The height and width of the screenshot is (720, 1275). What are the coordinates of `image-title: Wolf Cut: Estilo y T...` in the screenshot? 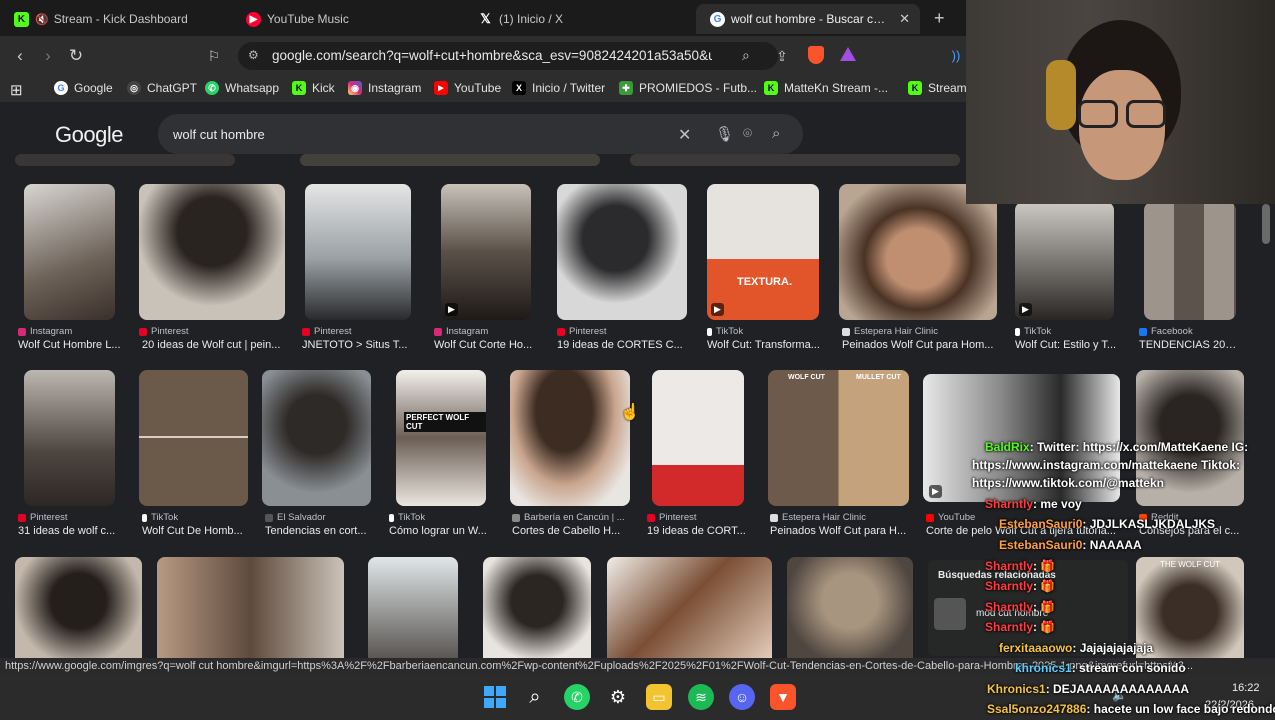 It's located at (1067, 345).